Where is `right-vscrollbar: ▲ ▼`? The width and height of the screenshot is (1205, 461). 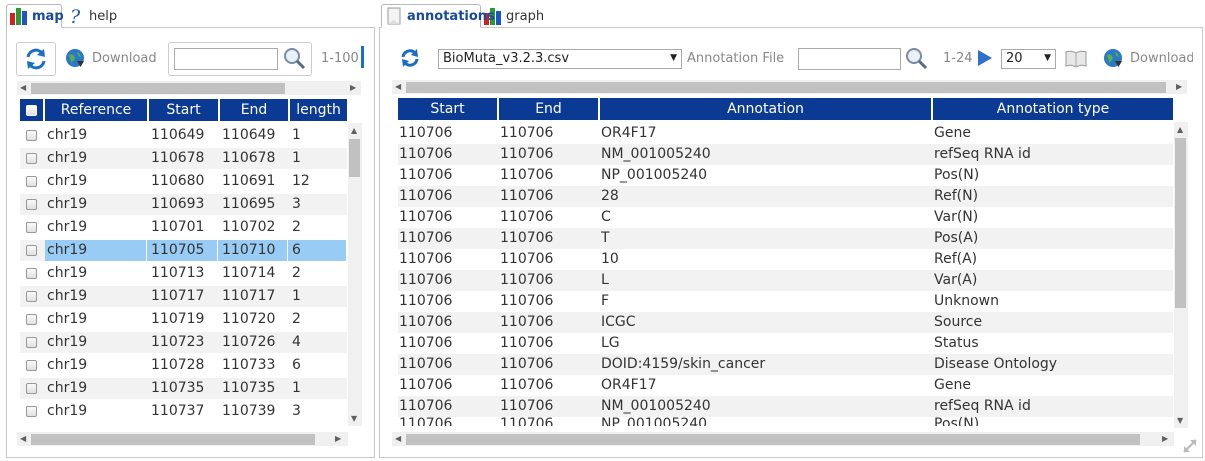
right-vscrollbar: ▲ ▼ is located at coordinates (1181, 275).